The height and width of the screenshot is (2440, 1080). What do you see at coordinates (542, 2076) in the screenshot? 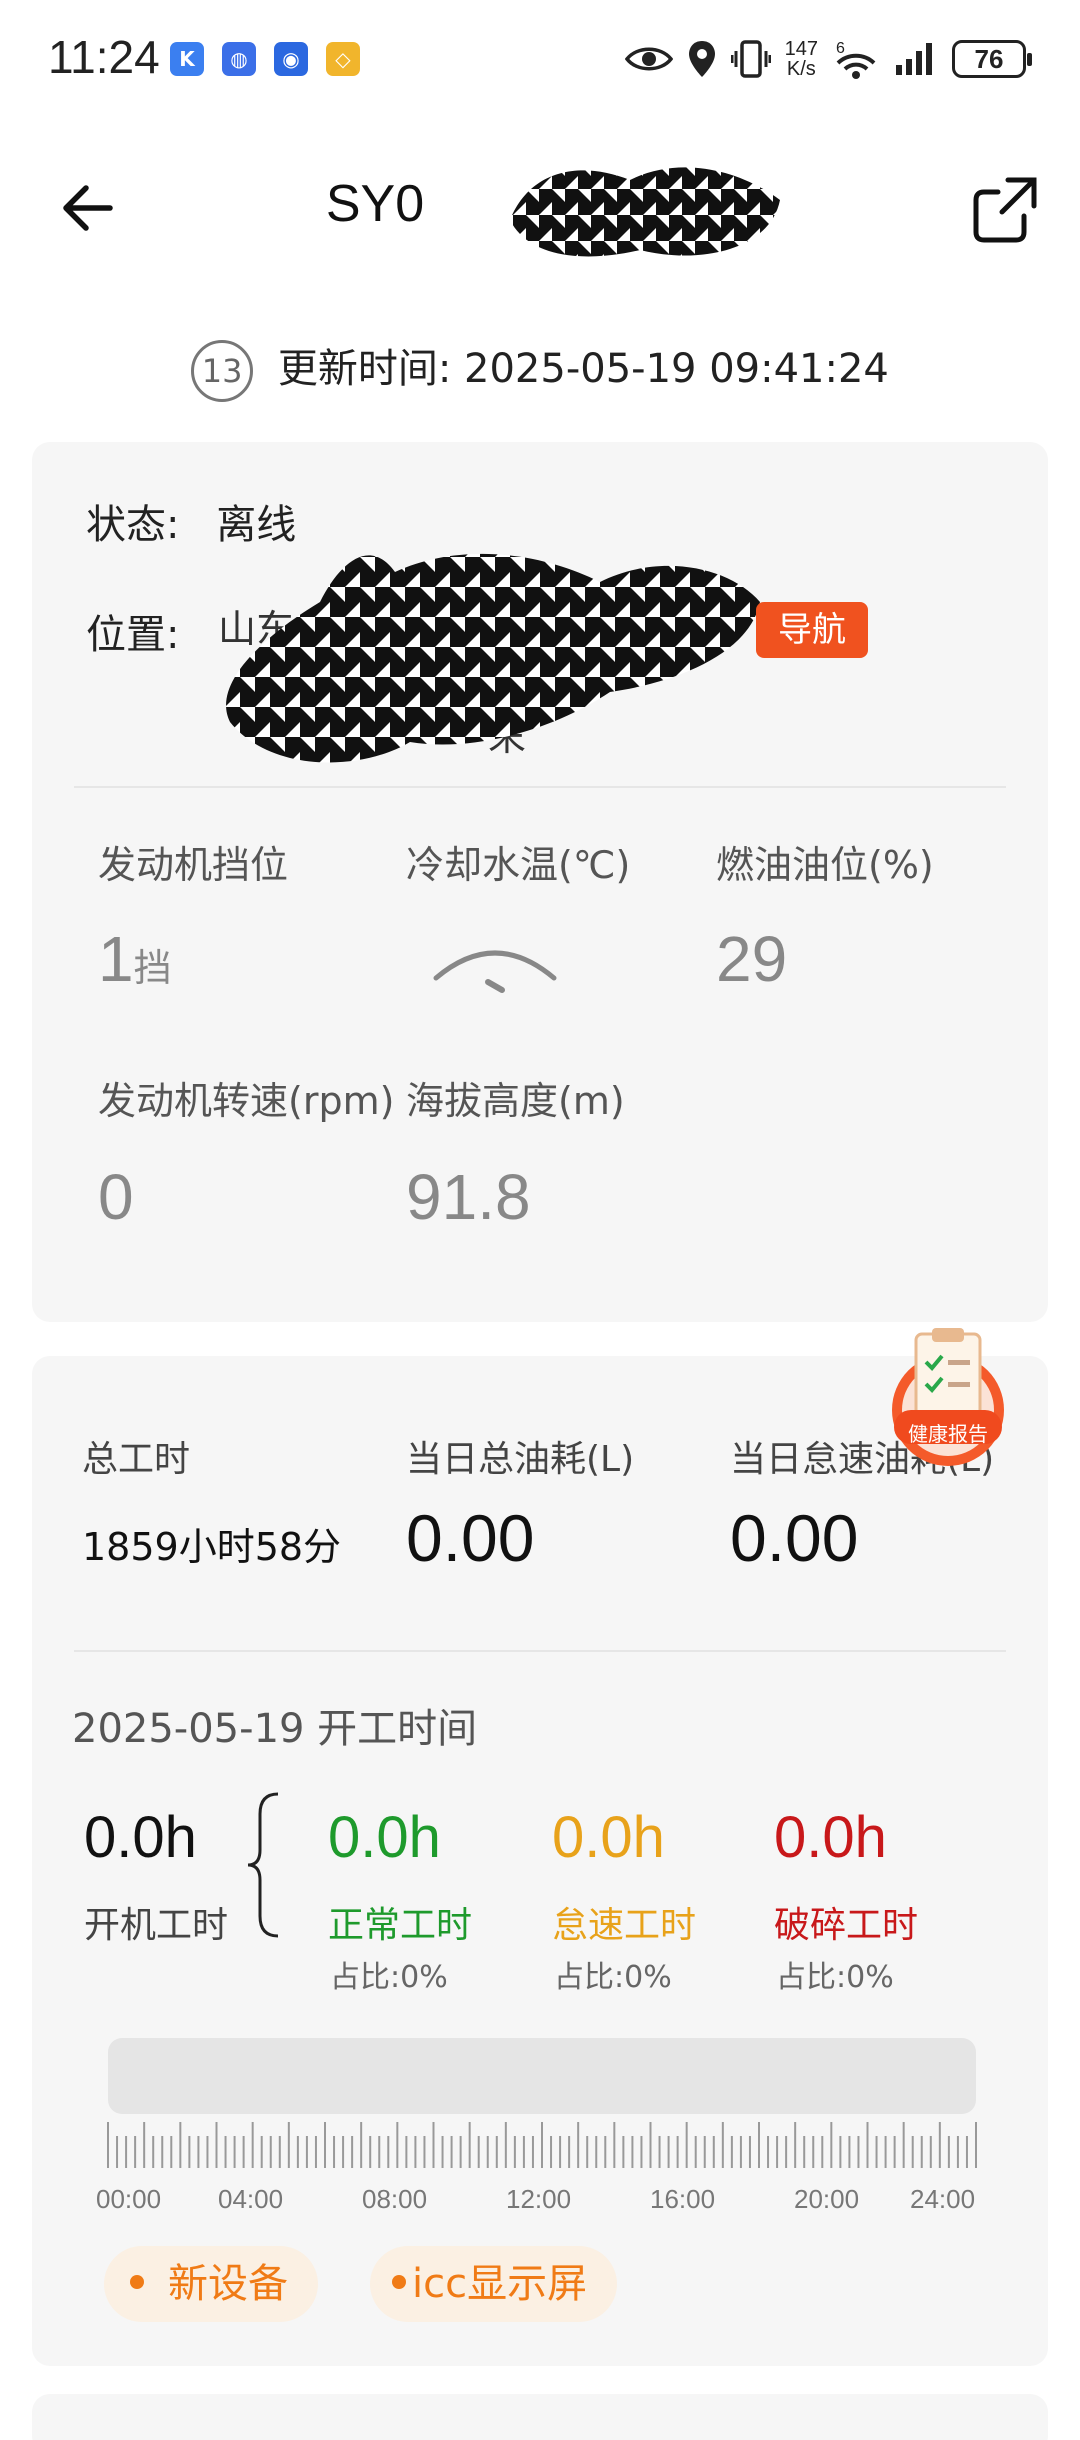
I see `work-timeline-bar` at bounding box center [542, 2076].